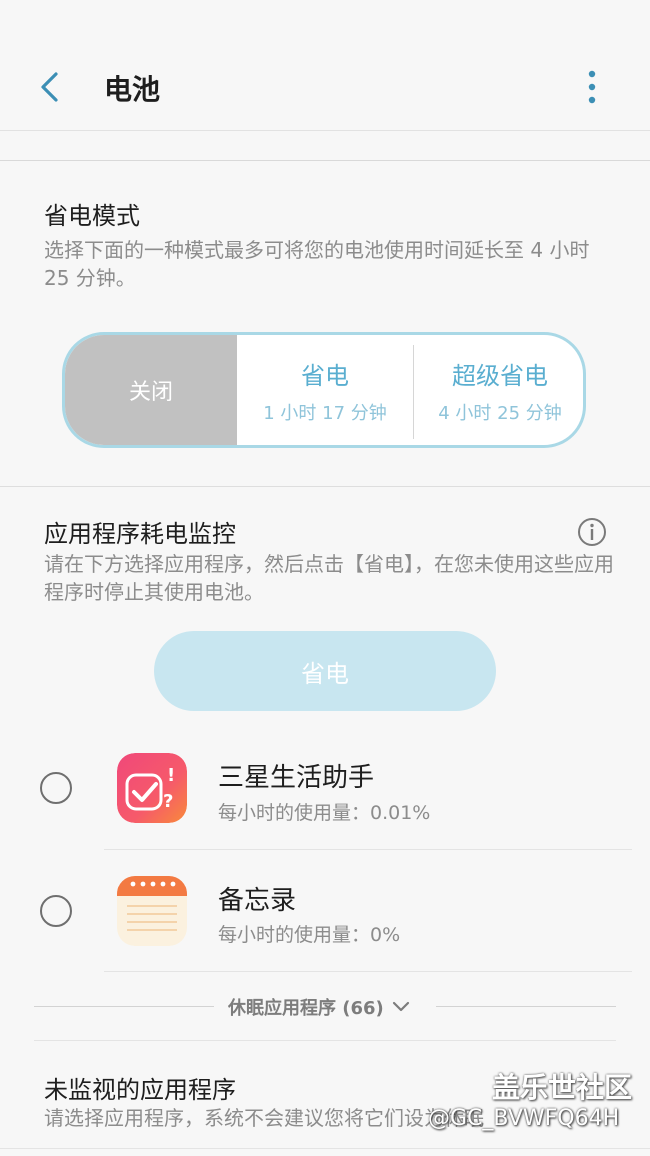  What do you see at coordinates (325, 673) in the screenshot?
I see `power-save-button-label: 省电` at bounding box center [325, 673].